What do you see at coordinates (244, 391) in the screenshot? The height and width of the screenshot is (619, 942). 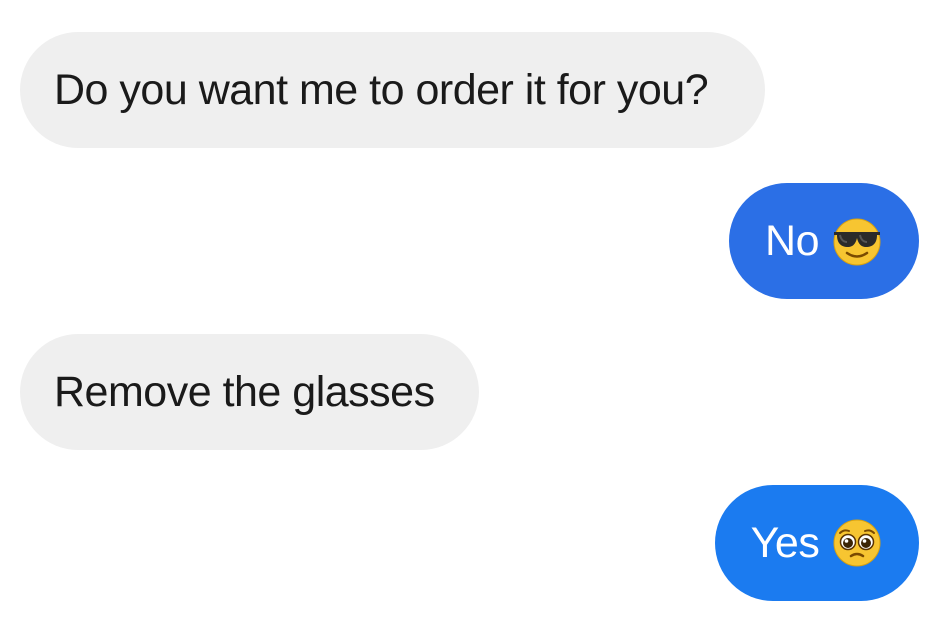 I see `message-text: Remove the glasses` at bounding box center [244, 391].